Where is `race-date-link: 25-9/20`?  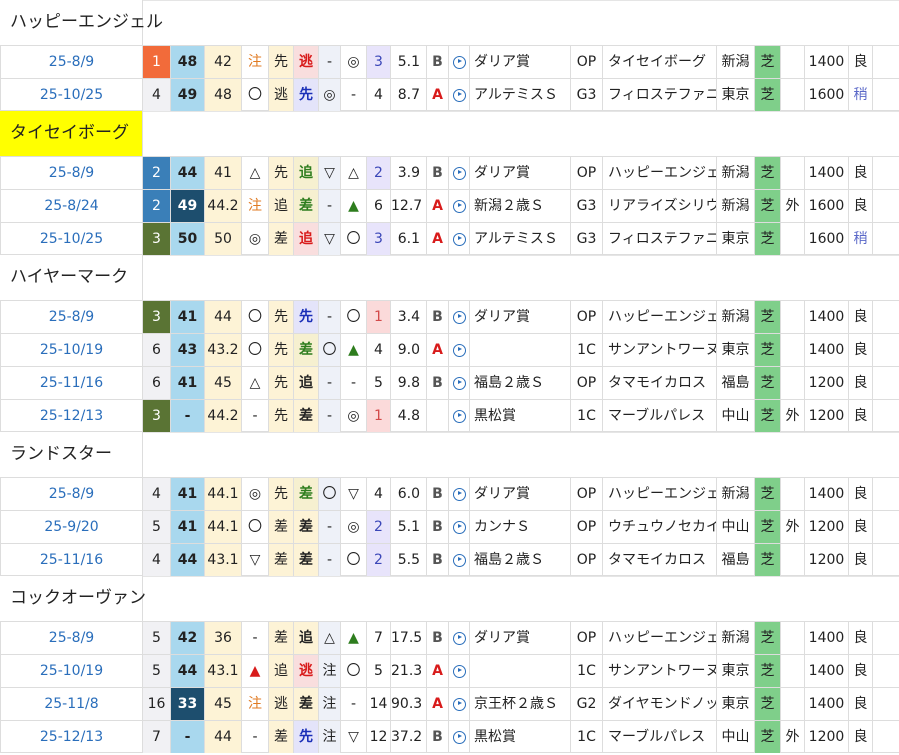 race-date-link: 25-9/20 is located at coordinates (71, 527).